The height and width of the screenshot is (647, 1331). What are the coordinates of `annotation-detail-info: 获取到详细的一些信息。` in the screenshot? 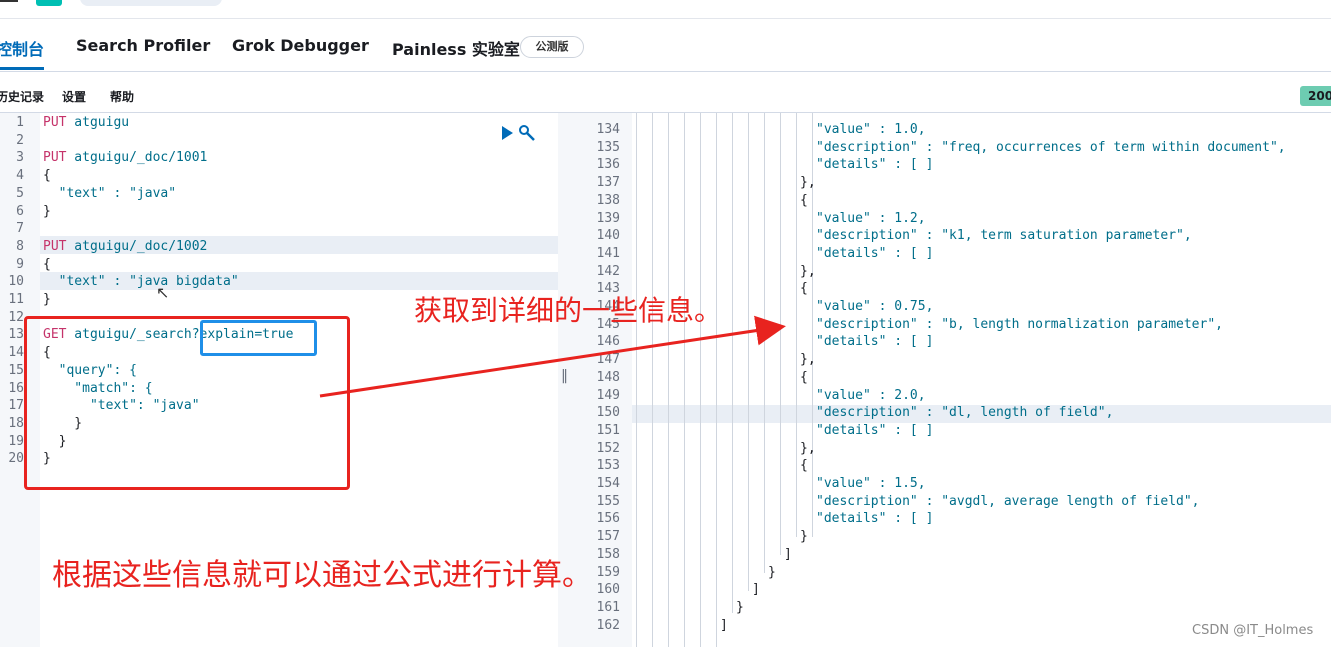 It's located at (568, 310).